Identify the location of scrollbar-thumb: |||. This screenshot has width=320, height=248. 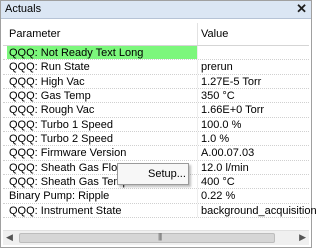
(147, 237).